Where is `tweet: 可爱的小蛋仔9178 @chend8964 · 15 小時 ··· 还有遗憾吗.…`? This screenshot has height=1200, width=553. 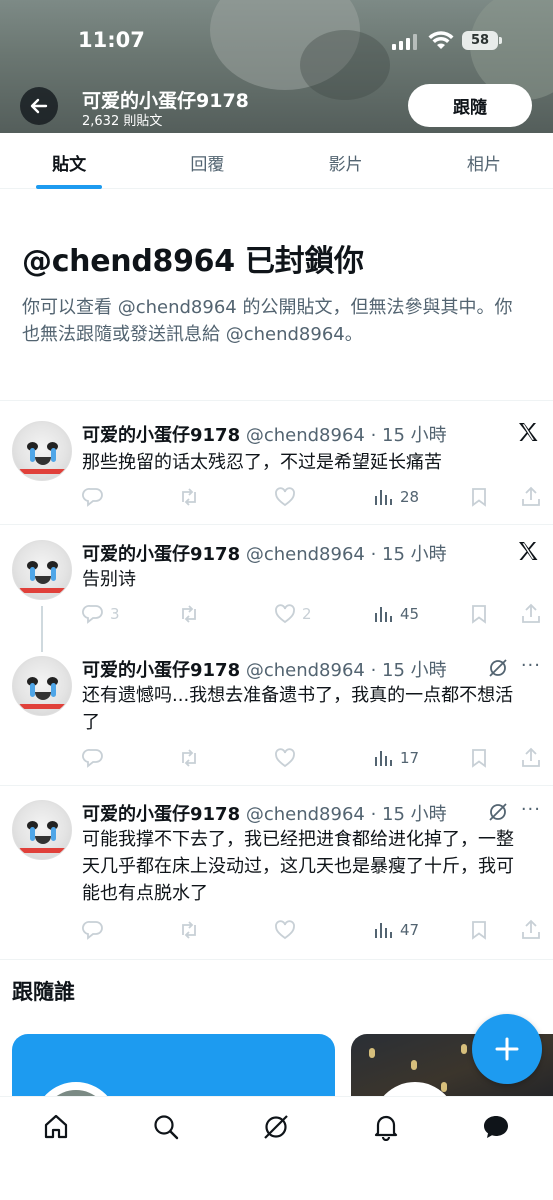 tweet: 可爱的小蛋仔9178 @chend8964 · 15 小時 ··· 还有遗憾吗.… is located at coordinates (276, 715).